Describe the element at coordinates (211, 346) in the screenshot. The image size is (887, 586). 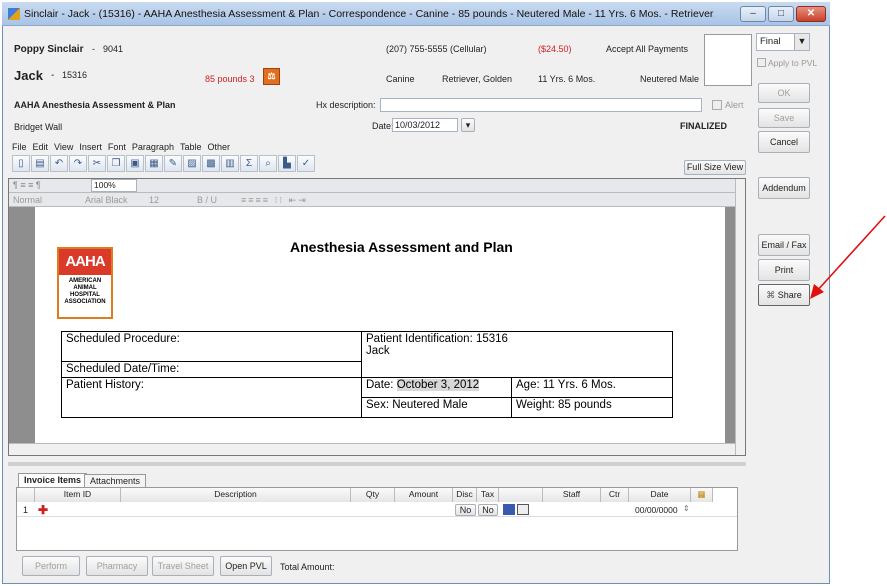
I see `scheduled-procedure-cell: Scheduled Procedure:` at that location.